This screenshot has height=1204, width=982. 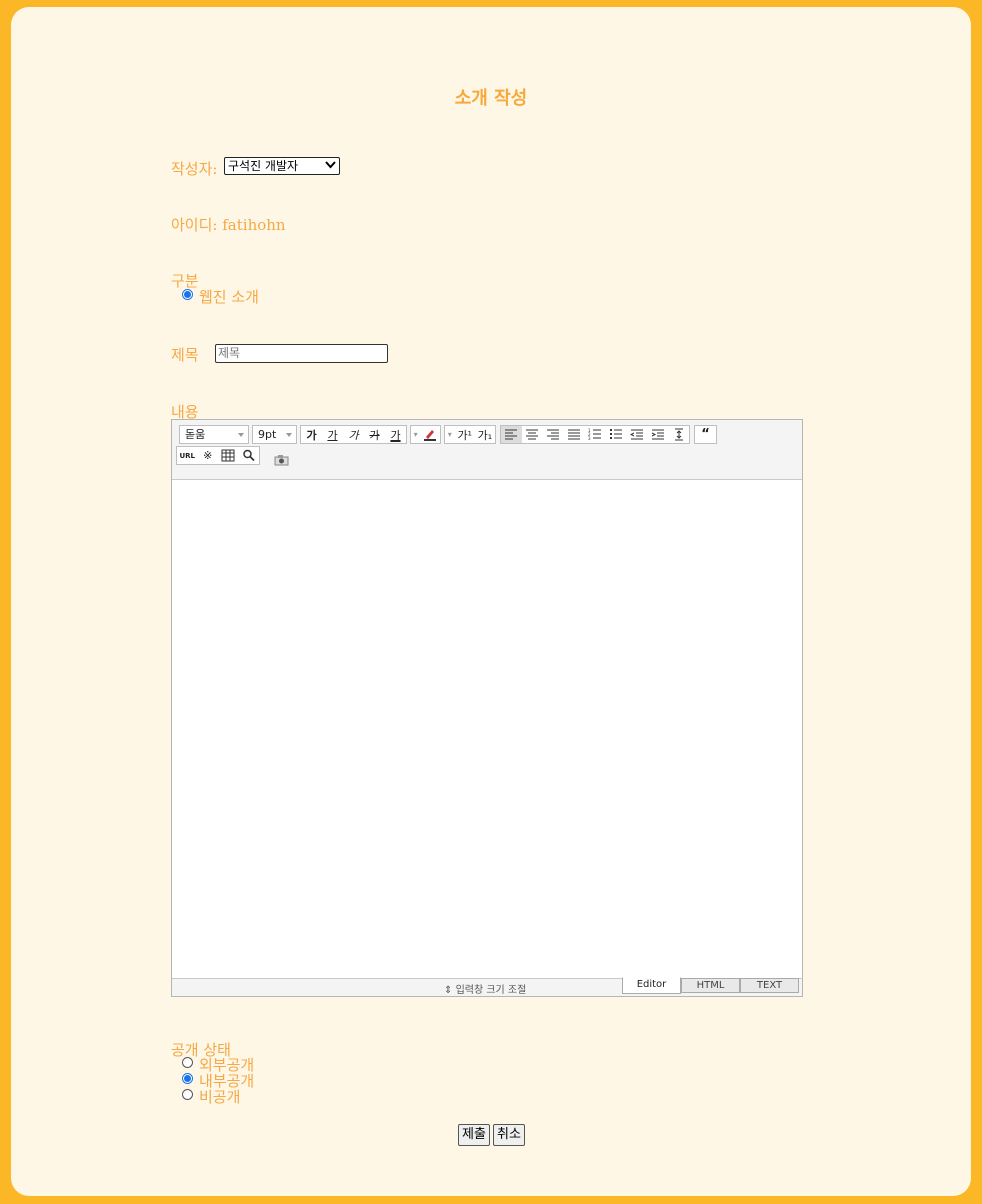 I want to click on resize-label: 입력창 크기 조절, so click(x=491, y=990).